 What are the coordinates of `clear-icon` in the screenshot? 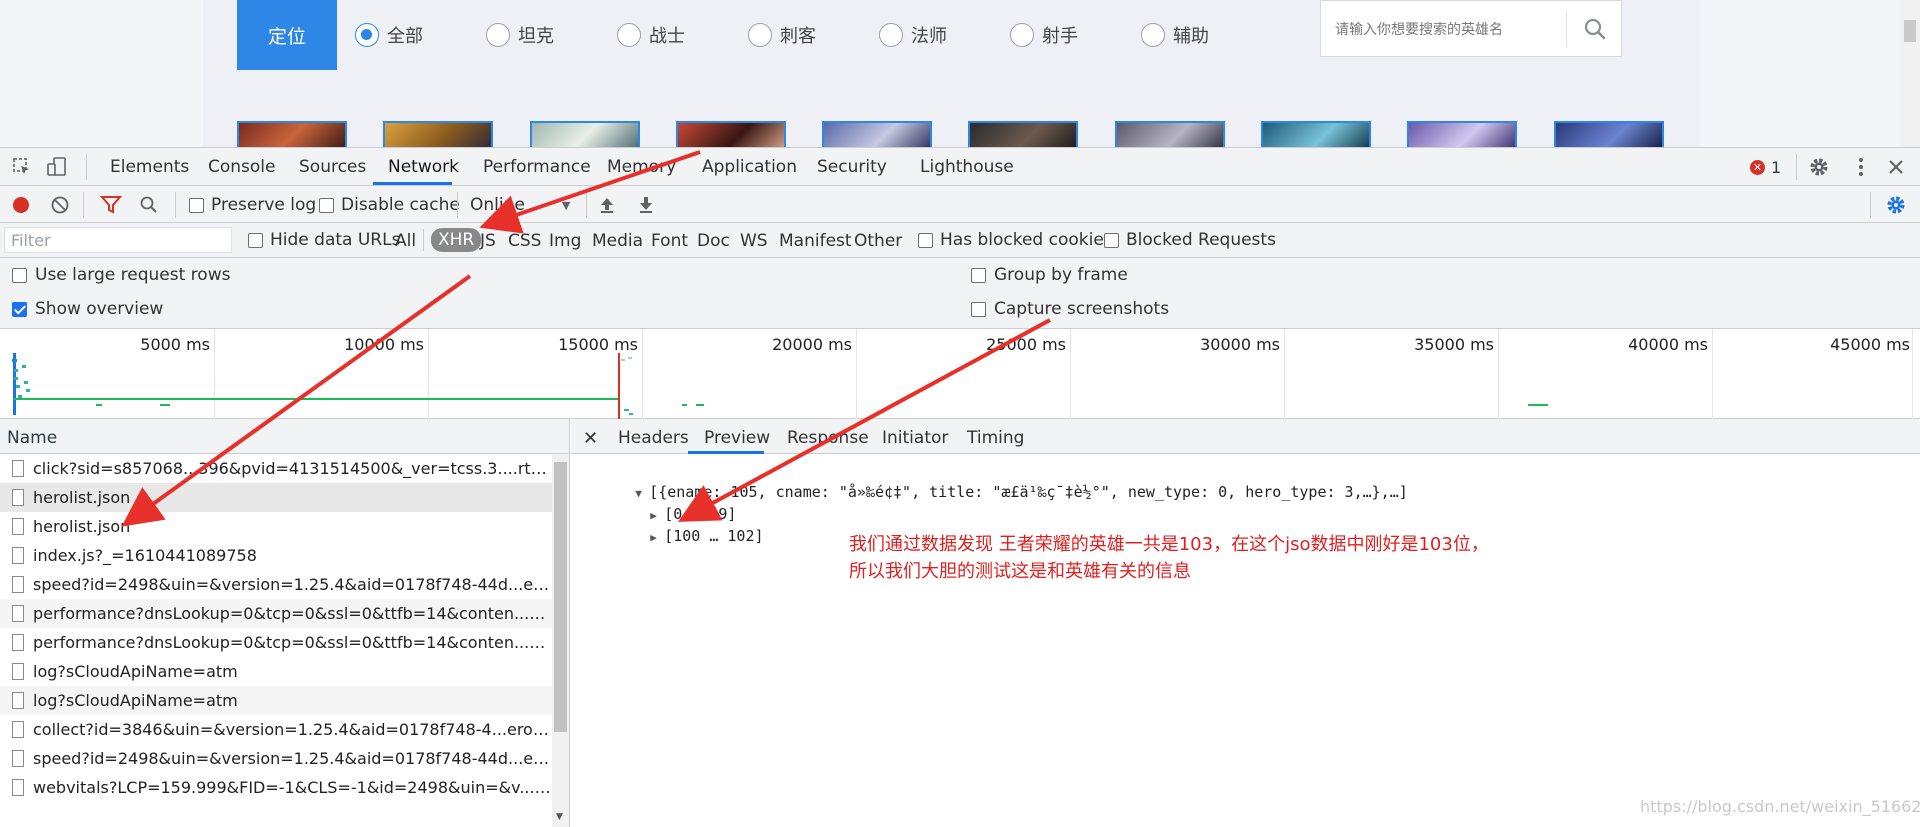 It's located at (60, 205).